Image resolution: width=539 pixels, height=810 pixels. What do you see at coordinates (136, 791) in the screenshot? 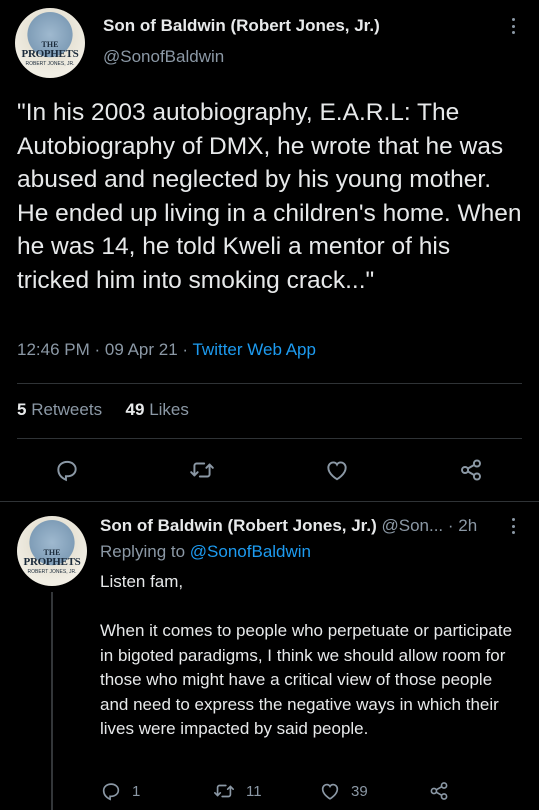
I see `reply-count: 1` at bounding box center [136, 791].